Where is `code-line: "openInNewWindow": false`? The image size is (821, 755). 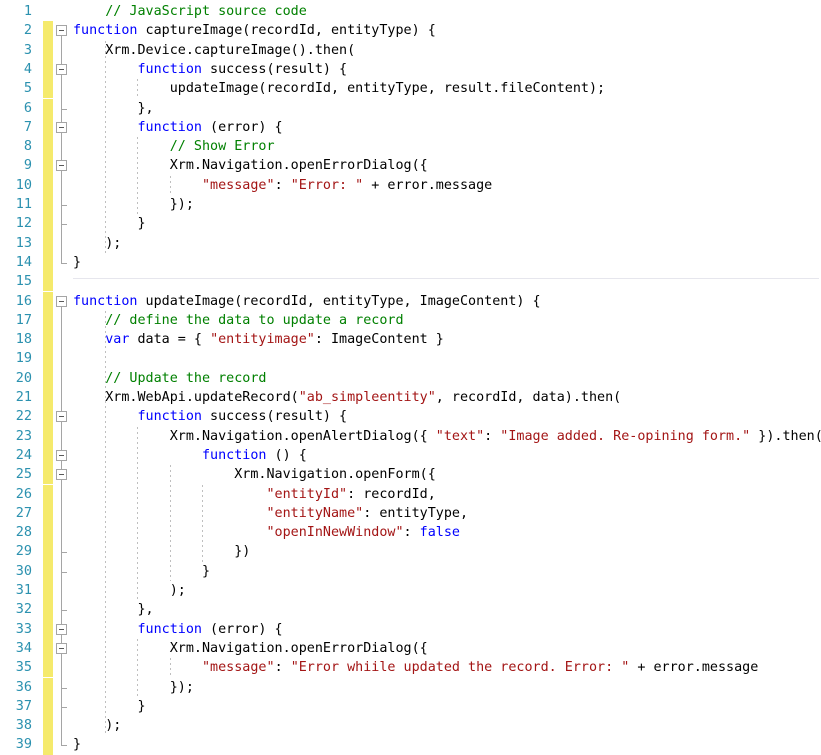
code-line: "openInNewWindow": false is located at coordinates (266, 532).